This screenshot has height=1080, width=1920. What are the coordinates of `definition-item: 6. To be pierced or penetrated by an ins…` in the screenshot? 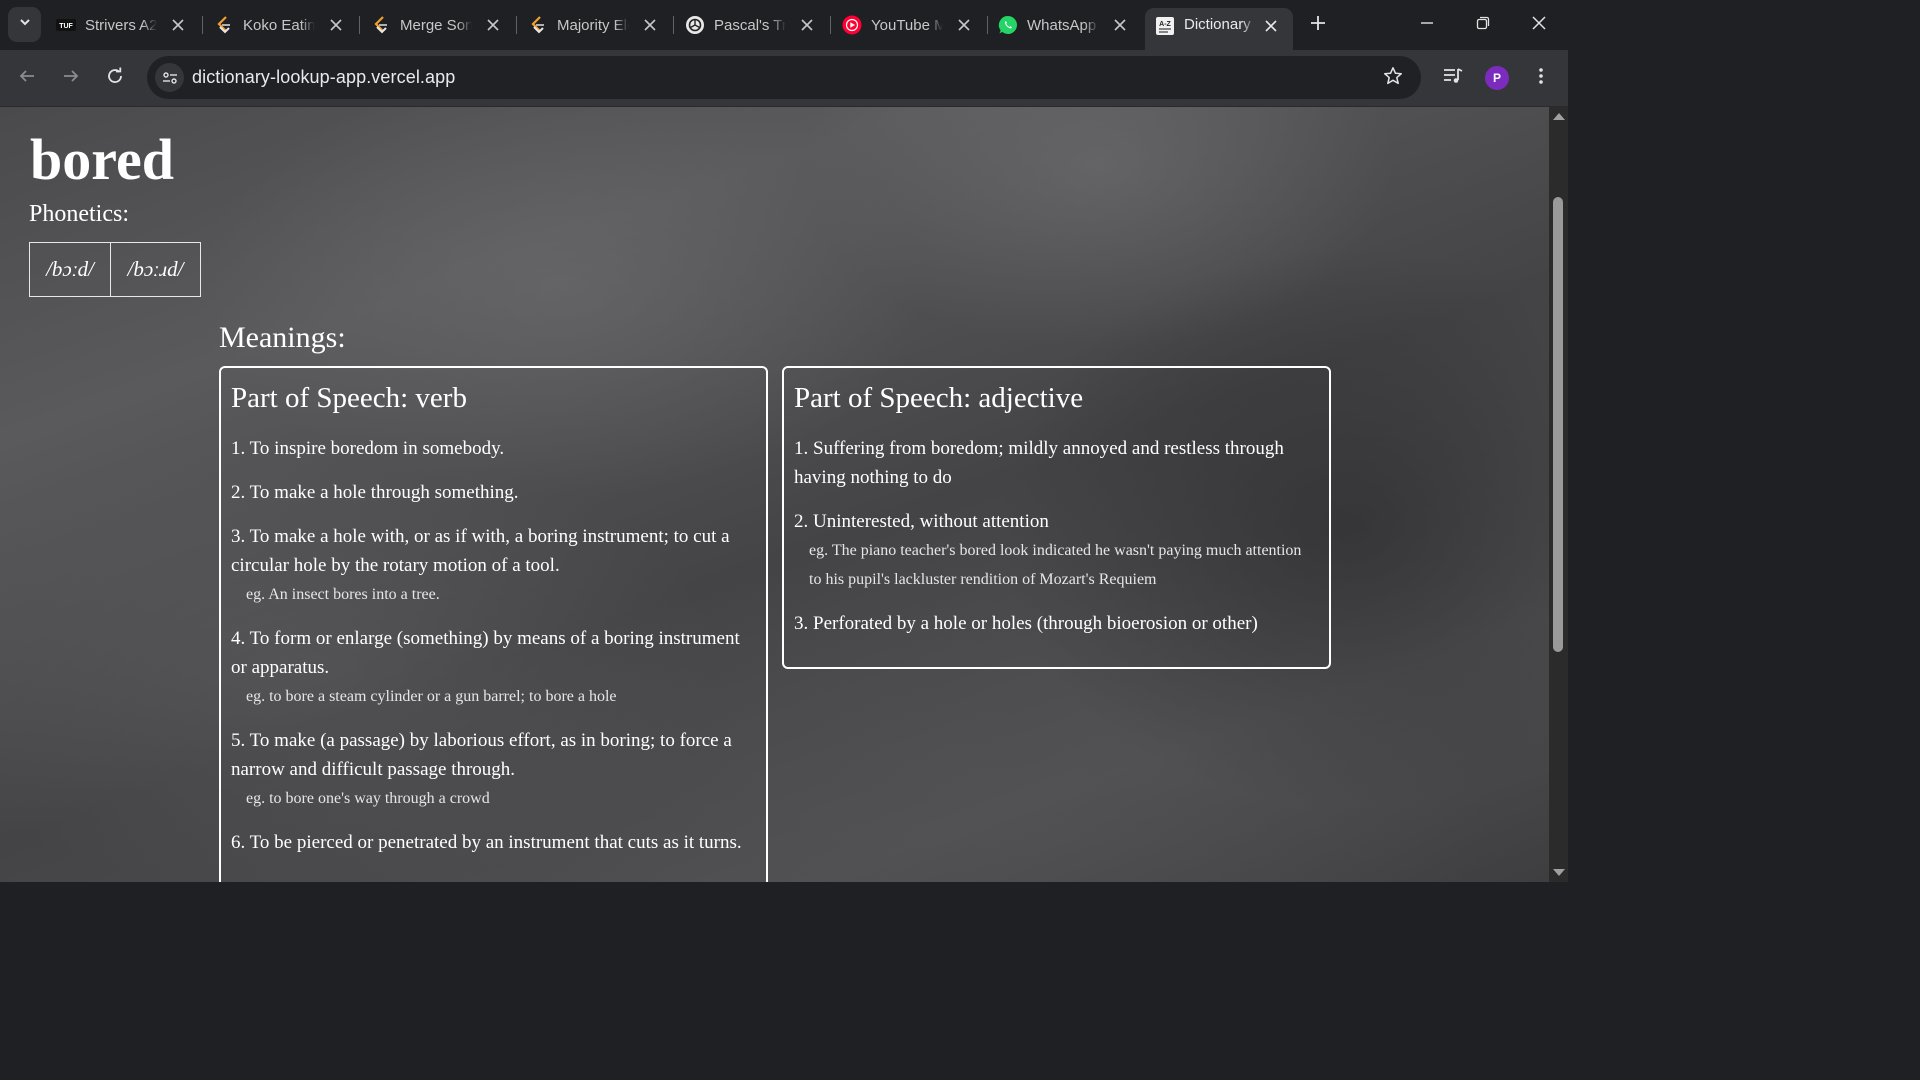 It's located at (492, 842).